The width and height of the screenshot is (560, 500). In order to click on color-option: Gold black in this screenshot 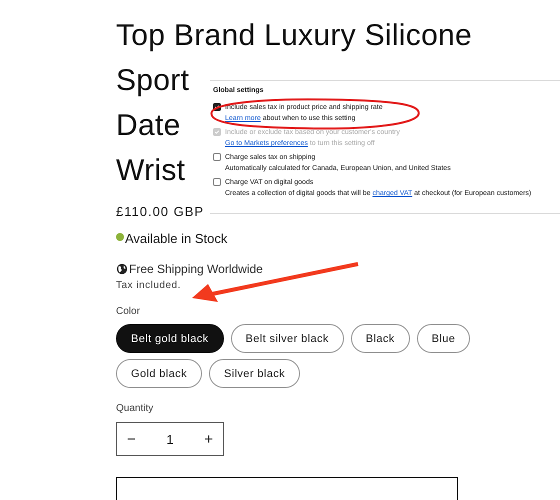, I will do `click(159, 373)`.